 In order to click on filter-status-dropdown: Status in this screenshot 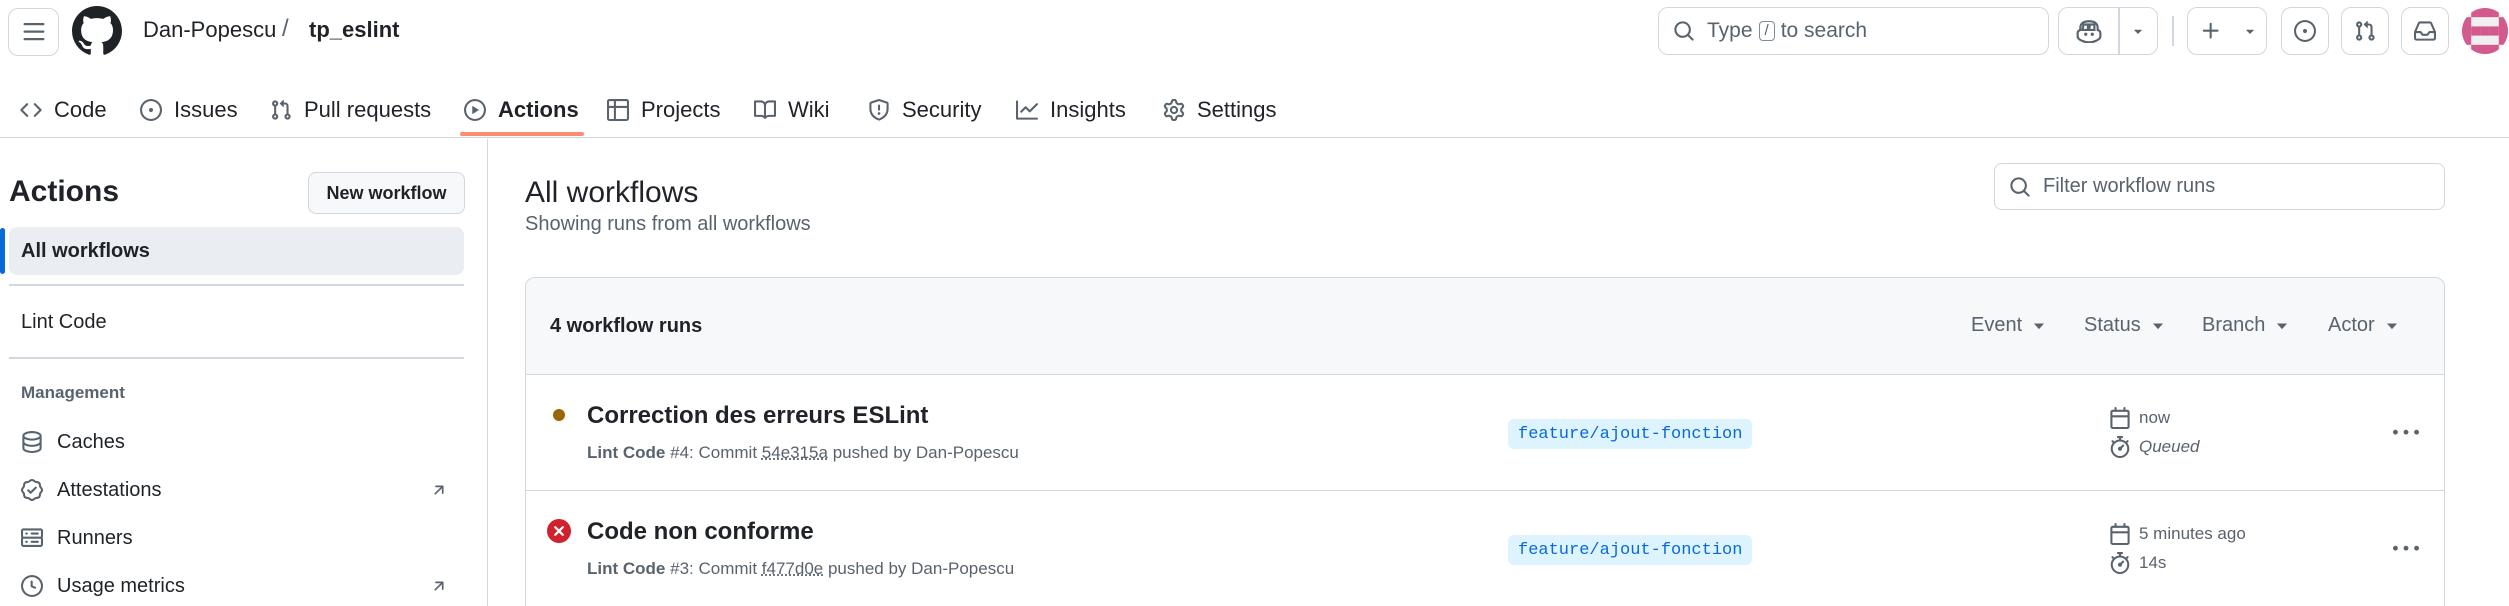, I will do `click(2124, 325)`.